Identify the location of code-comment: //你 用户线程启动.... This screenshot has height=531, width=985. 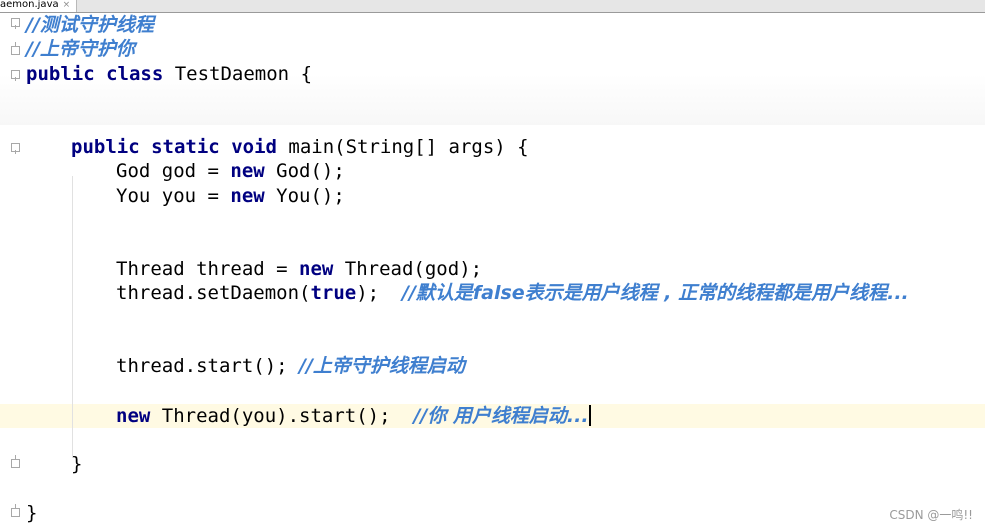
(501, 416).